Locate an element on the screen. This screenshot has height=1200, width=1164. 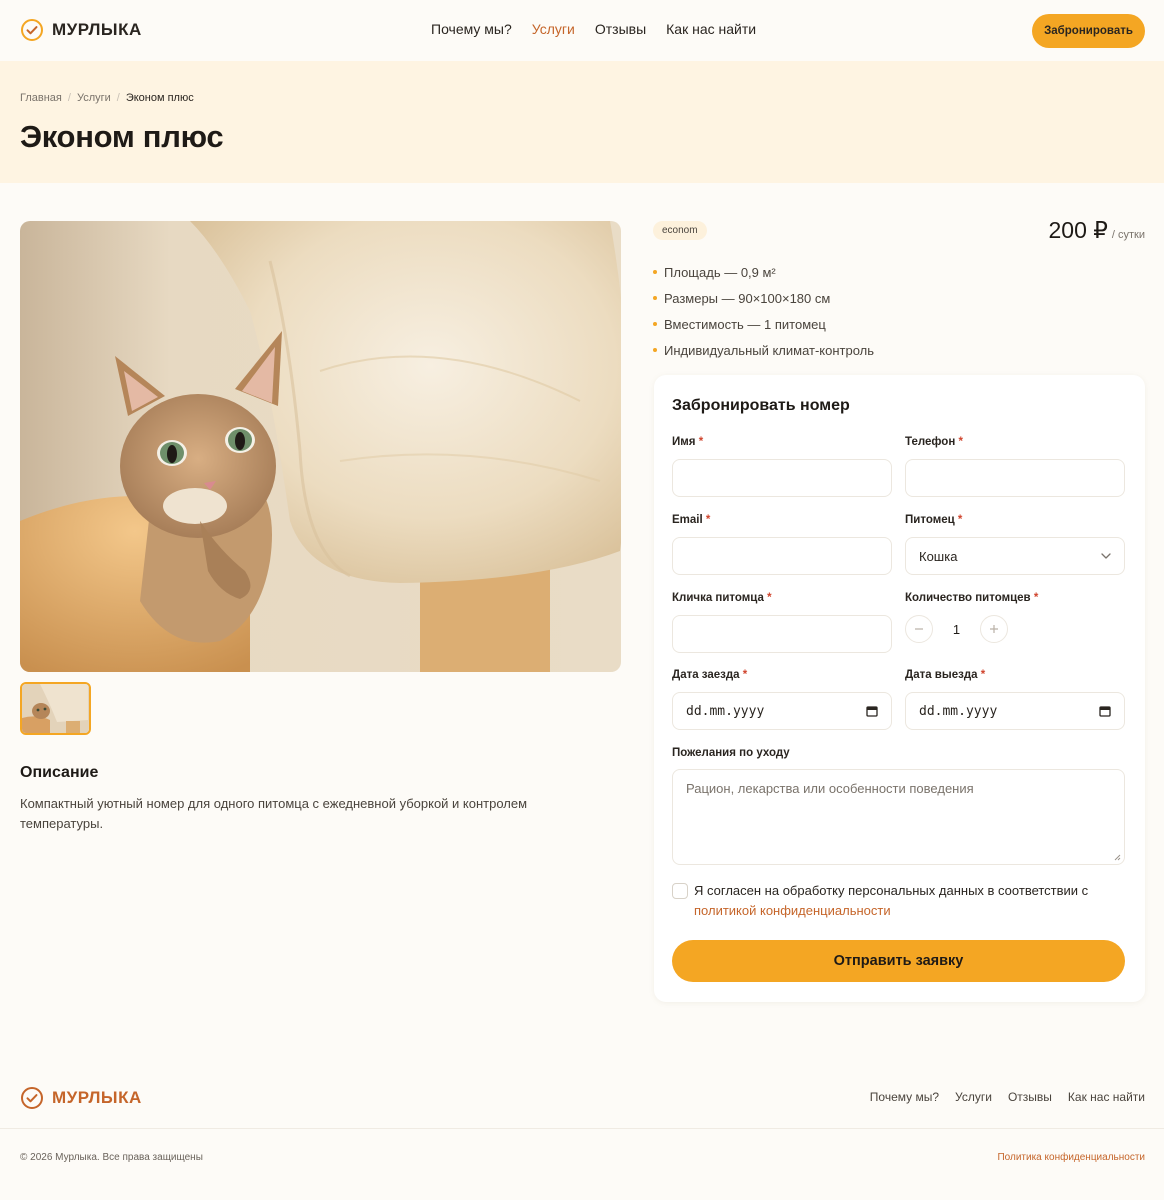
room-class-badge: econom is located at coordinates (680, 230).